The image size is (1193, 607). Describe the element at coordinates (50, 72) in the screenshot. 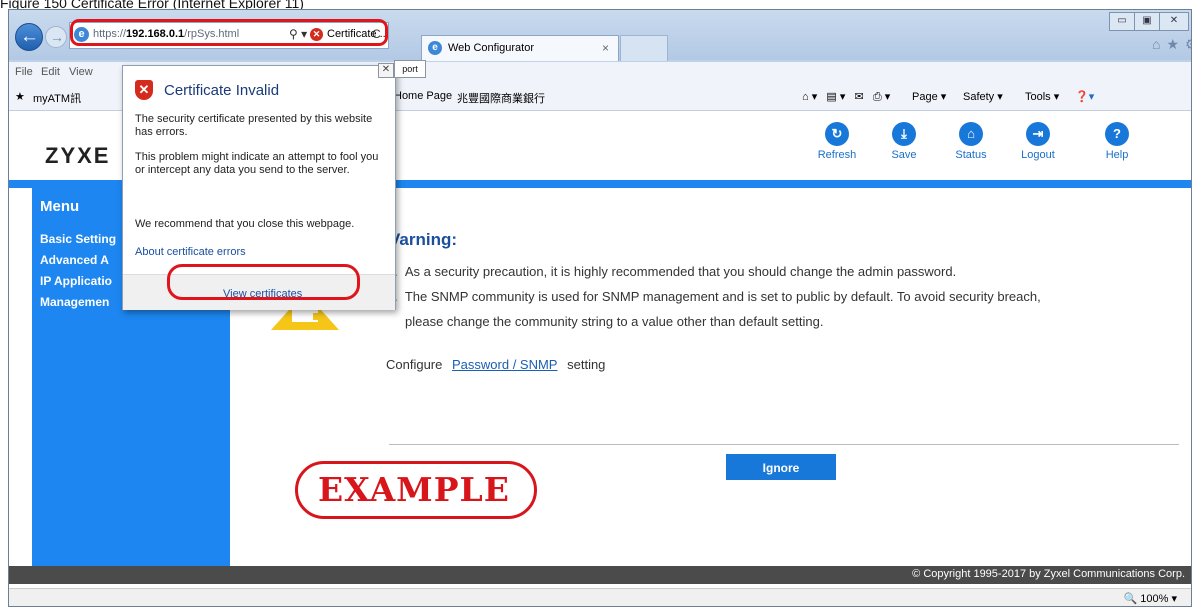

I see `menu-edit: Edit` at that location.